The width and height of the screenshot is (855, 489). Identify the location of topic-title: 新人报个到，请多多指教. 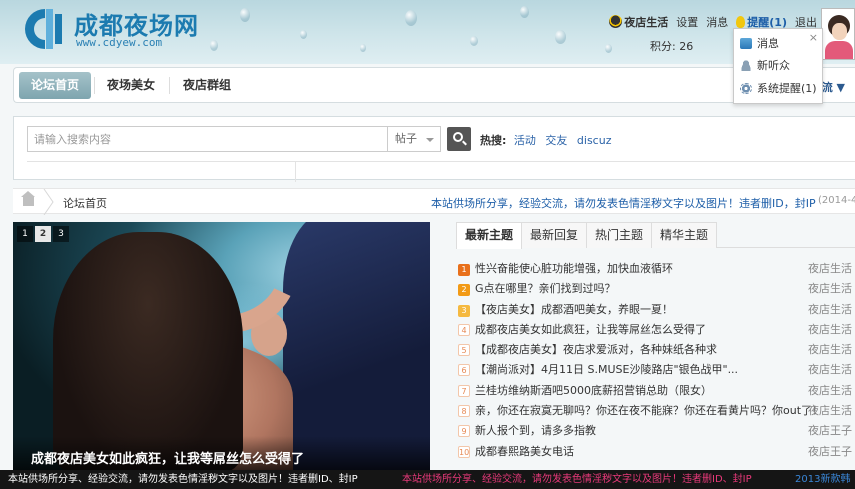
(535, 430).